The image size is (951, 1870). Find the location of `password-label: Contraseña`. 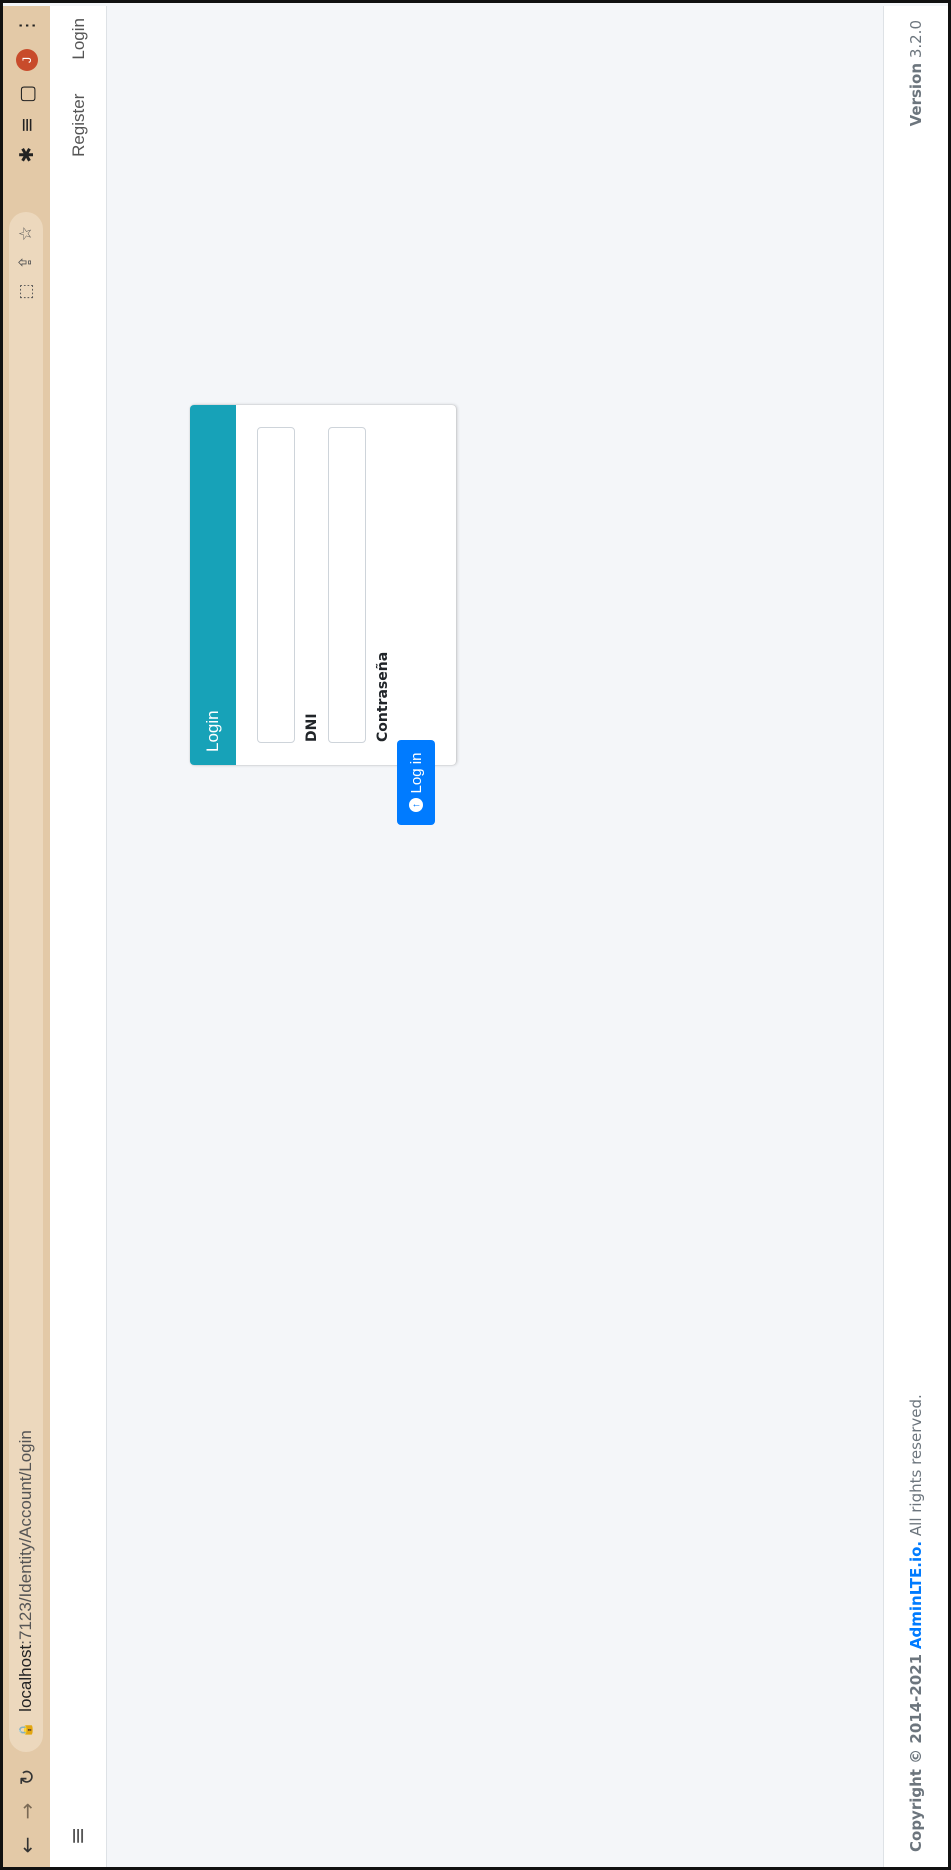

password-label: Contraseña is located at coordinates (383, 696).